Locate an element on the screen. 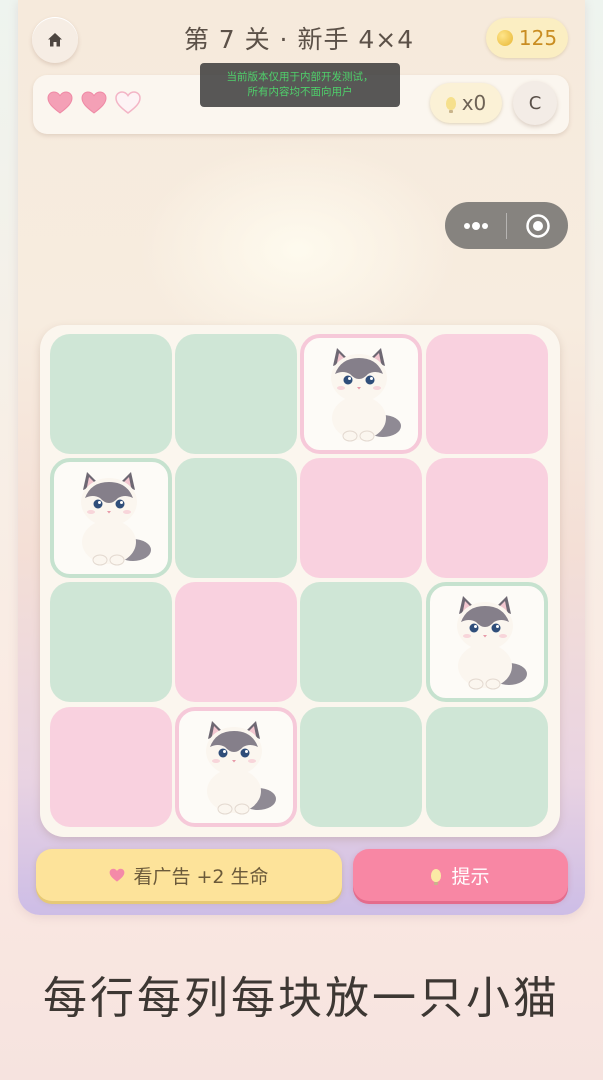  close-mini-program-button is located at coordinates (537, 225).